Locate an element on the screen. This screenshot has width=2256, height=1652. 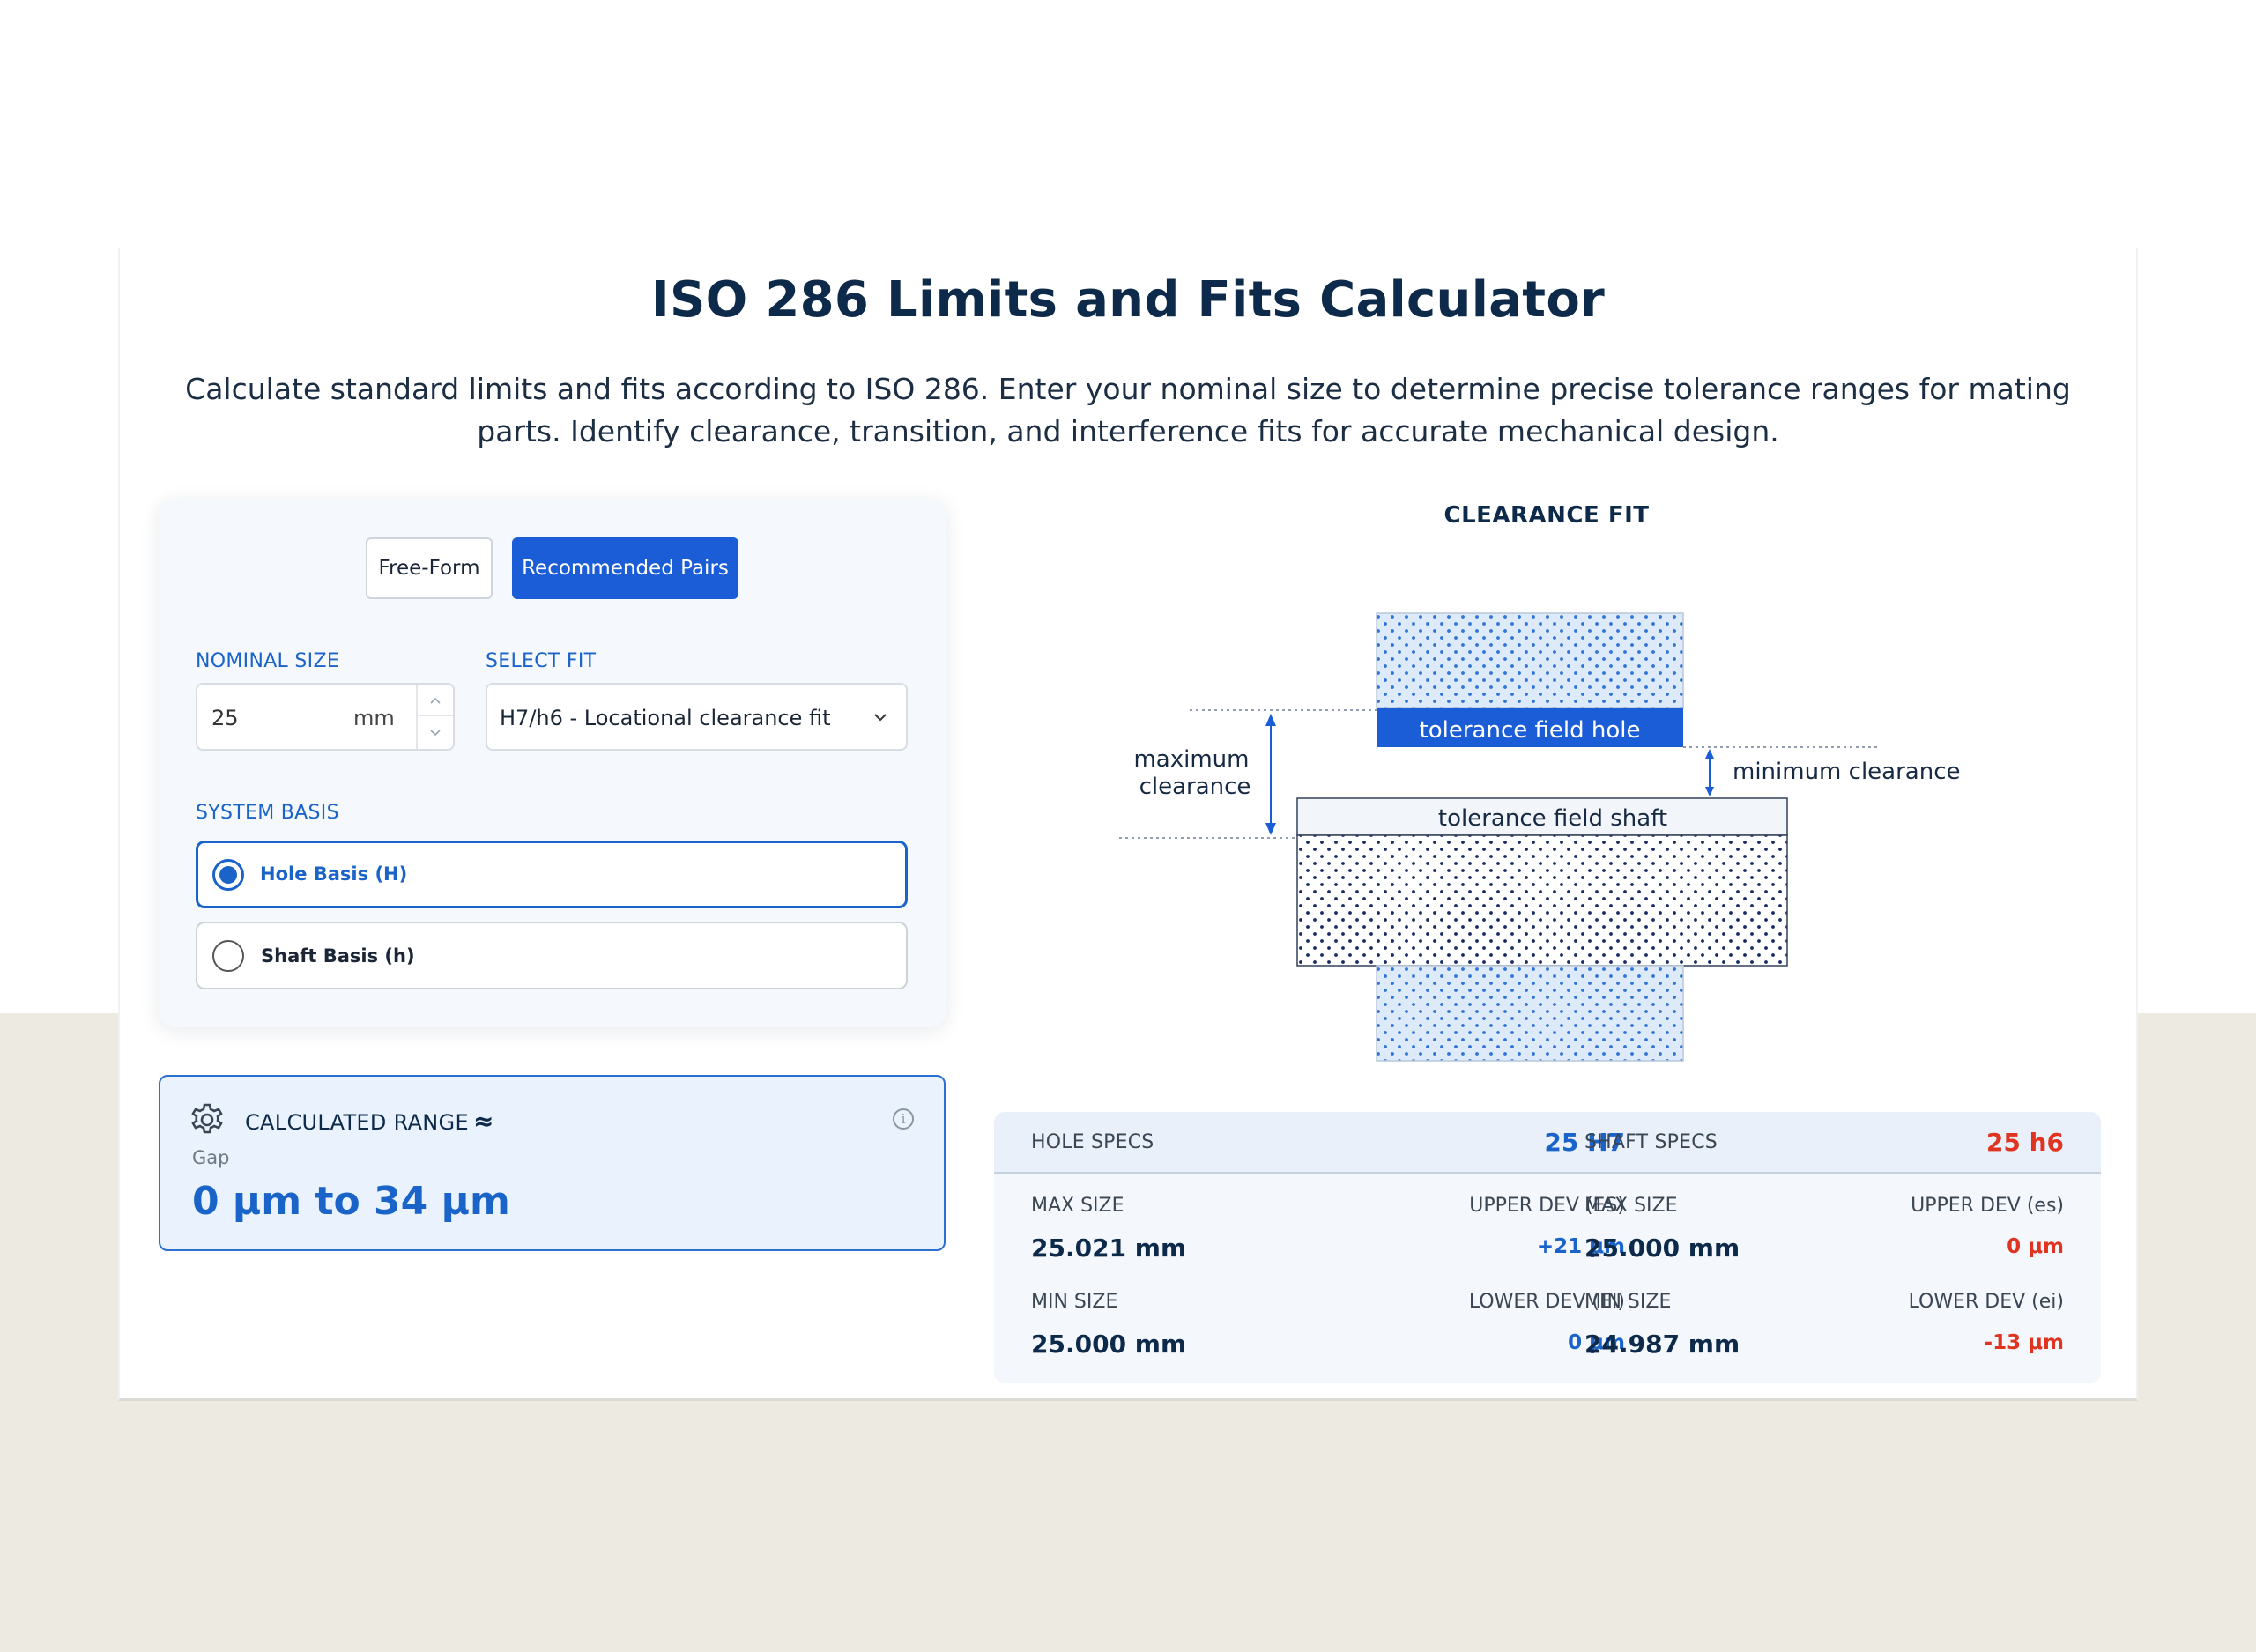
hole-upper-block is located at coordinates (1530, 660).